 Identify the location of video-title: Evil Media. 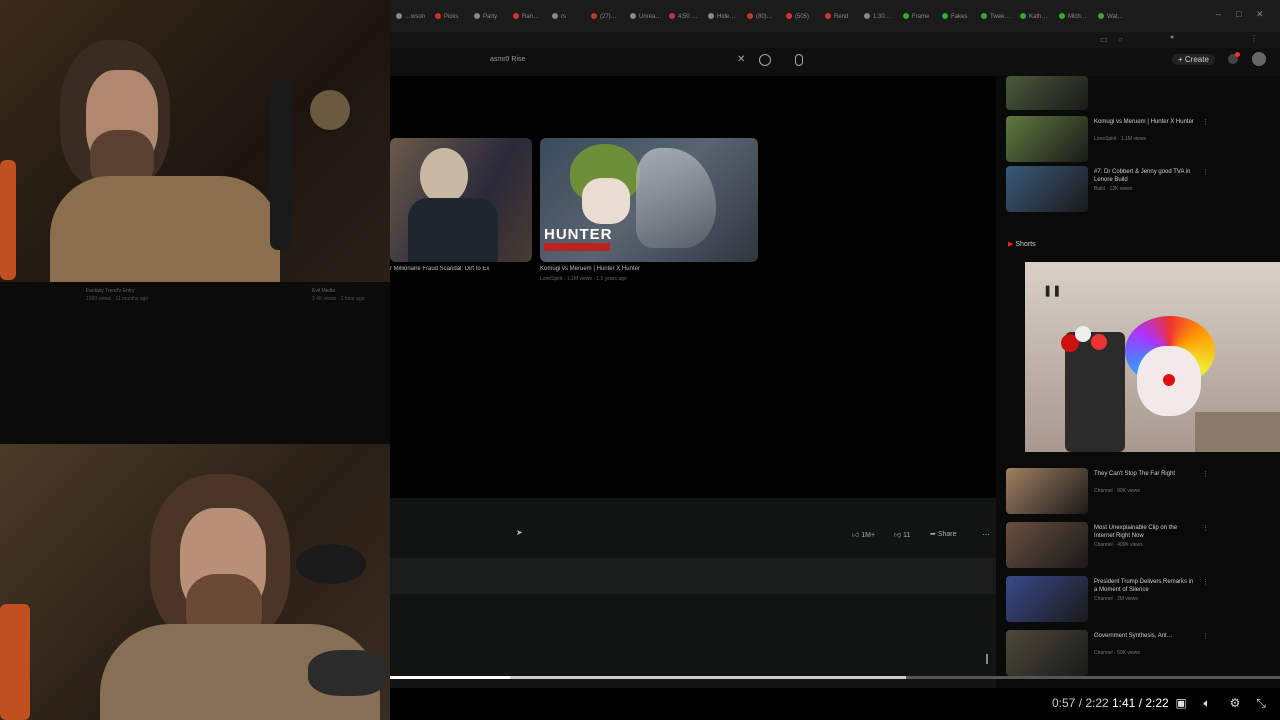
(324, 291).